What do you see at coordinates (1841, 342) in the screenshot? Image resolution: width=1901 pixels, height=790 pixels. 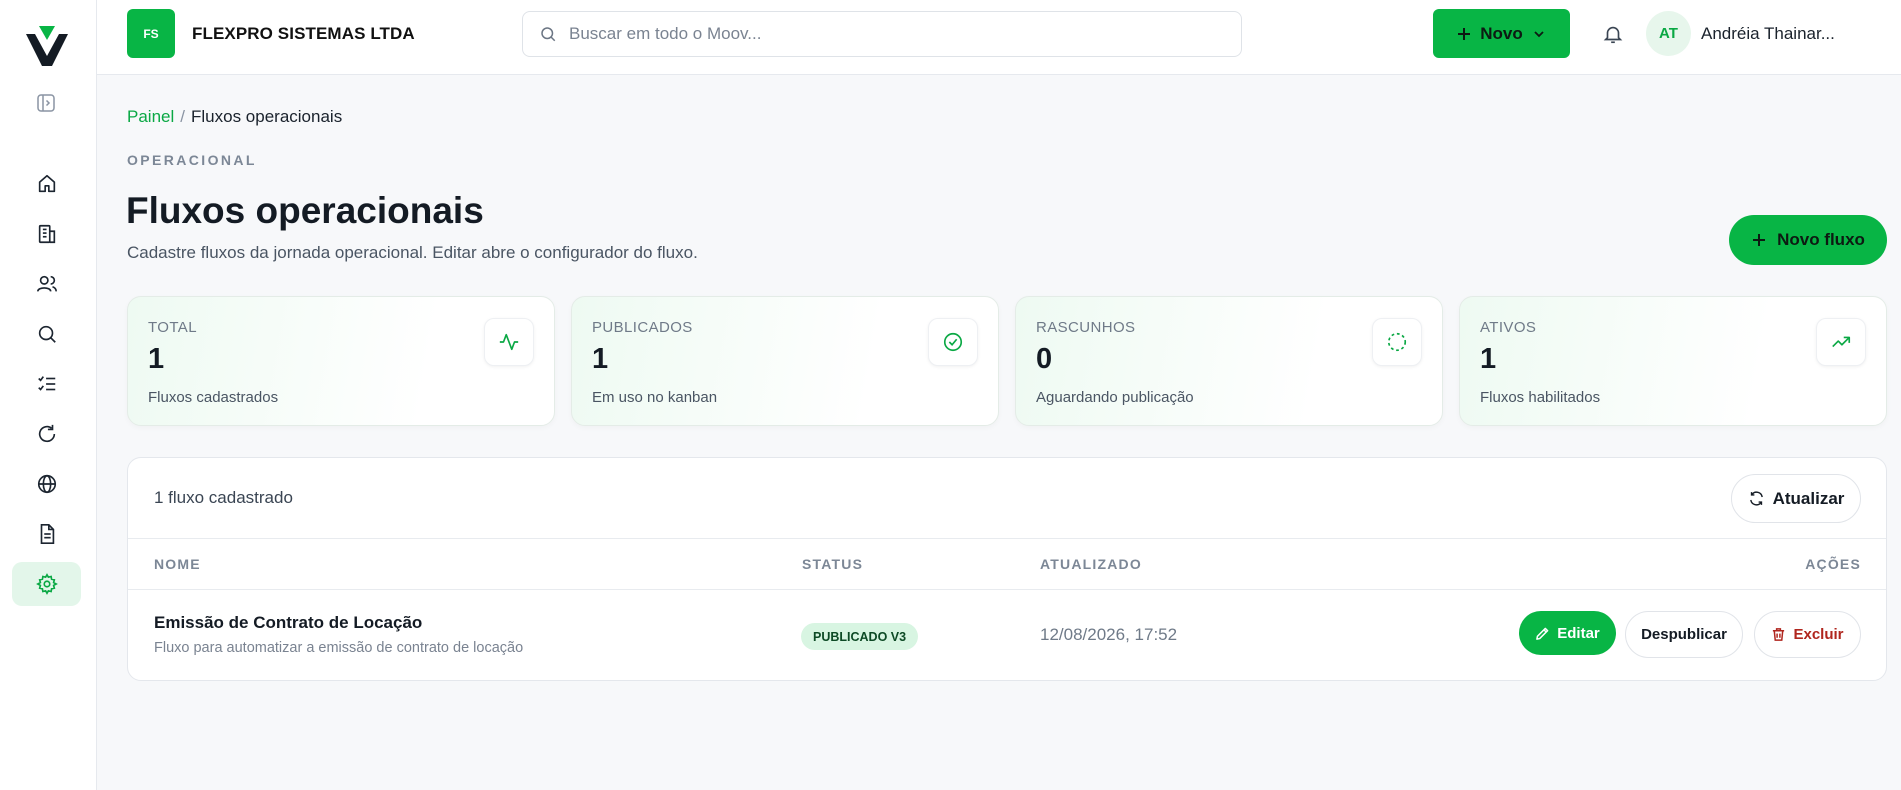 I see `trending-up-icon` at bounding box center [1841, 342].